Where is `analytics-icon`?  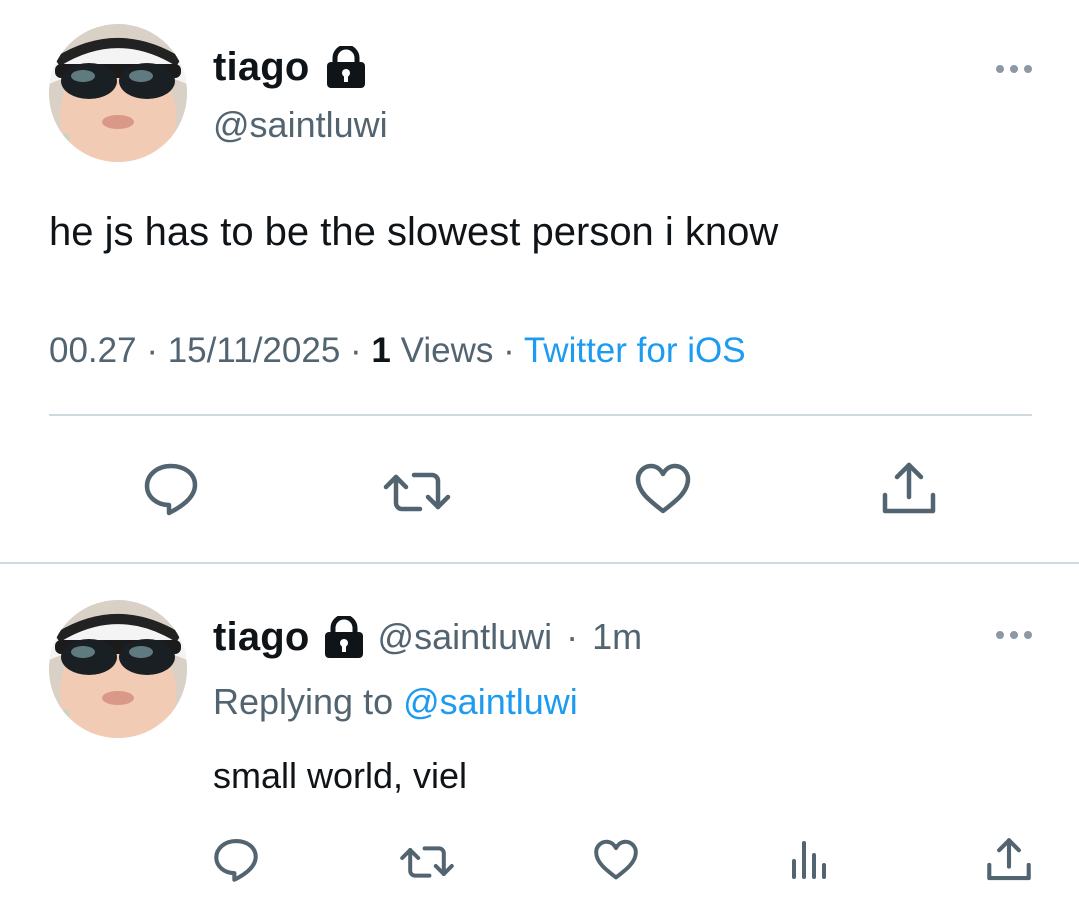 analytics-icon is located at coordinates (809, 860).